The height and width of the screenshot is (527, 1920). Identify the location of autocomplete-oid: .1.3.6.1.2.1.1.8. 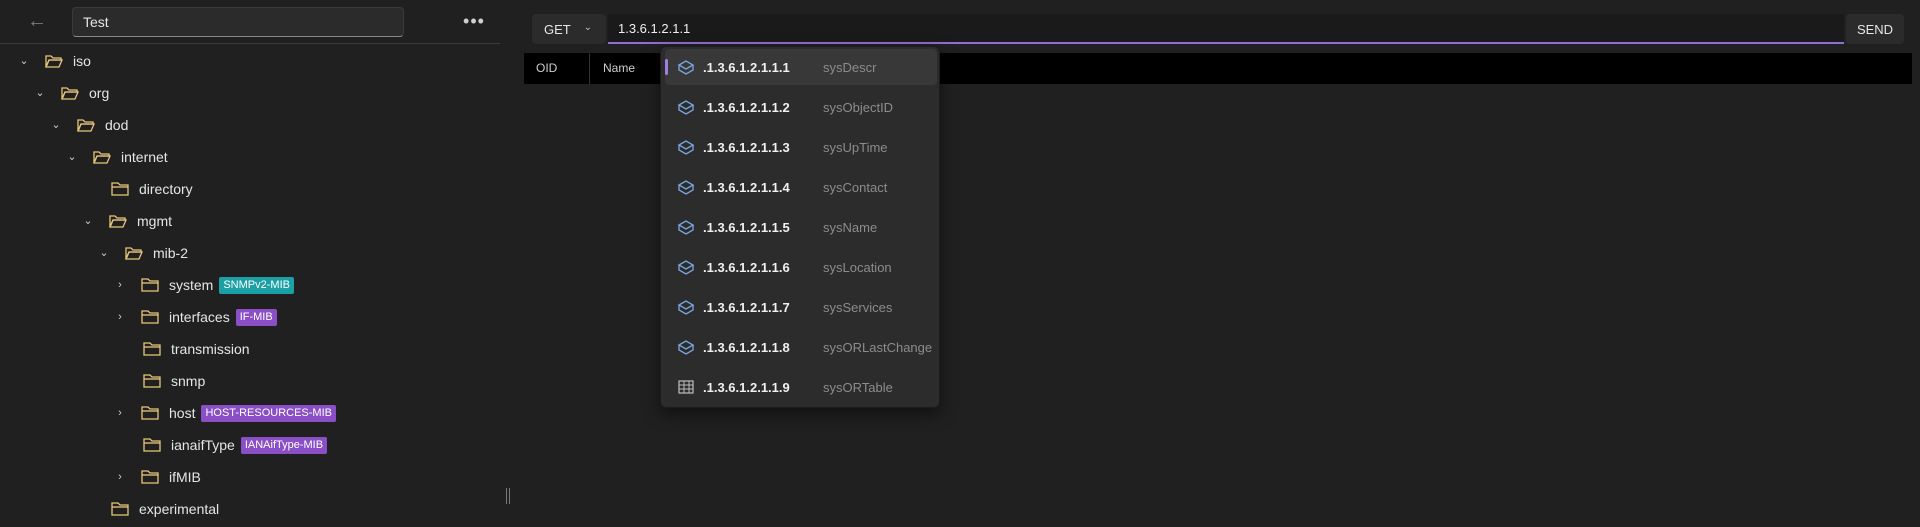
(746, 347).